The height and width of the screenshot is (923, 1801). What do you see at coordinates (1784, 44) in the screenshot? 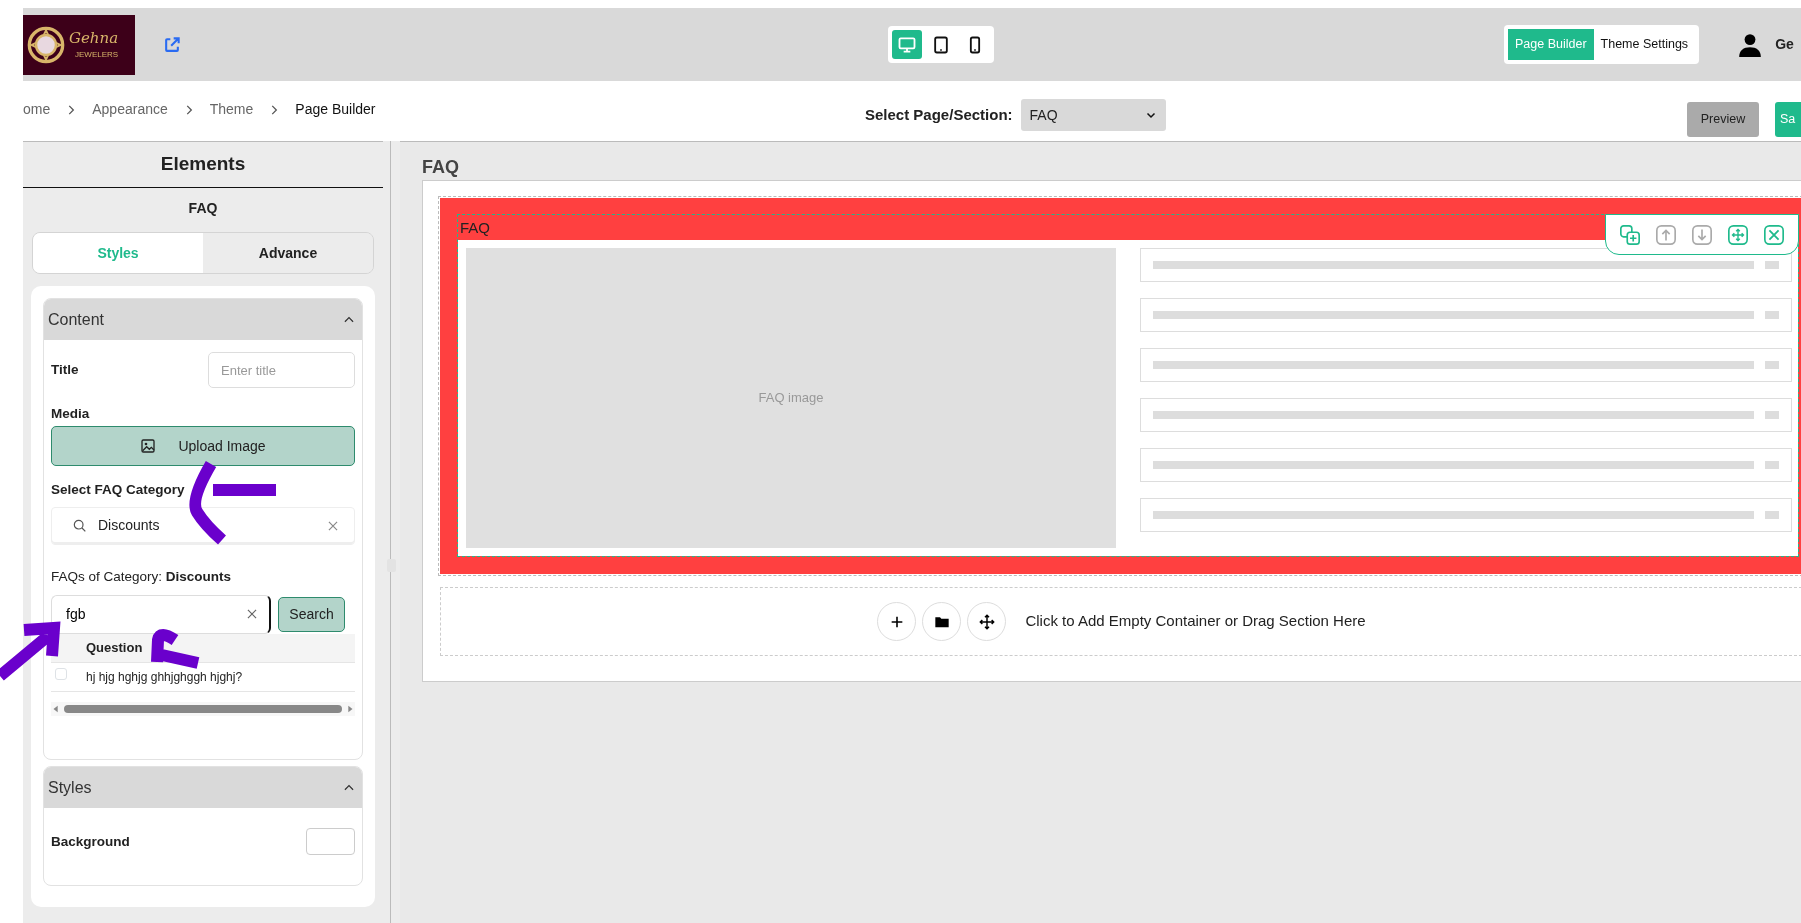
I see `user-name: Ge` at bounding box center [1784, 44].